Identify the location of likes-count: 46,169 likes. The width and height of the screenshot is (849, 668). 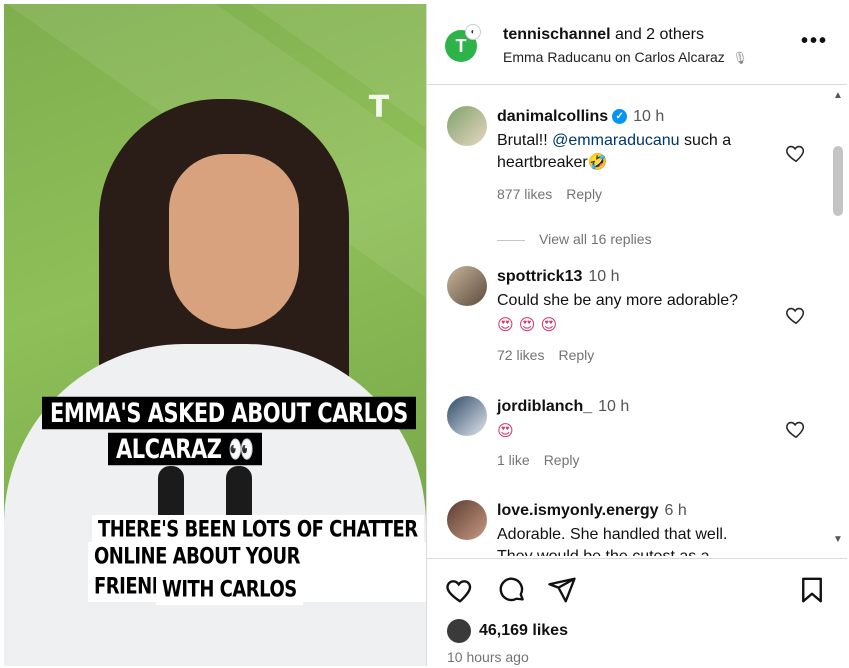
(523, 631).